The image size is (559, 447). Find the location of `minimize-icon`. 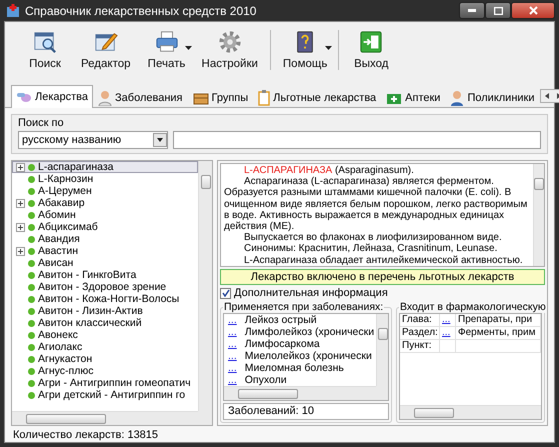

minimize-icon is located at coordinates (472, 10).